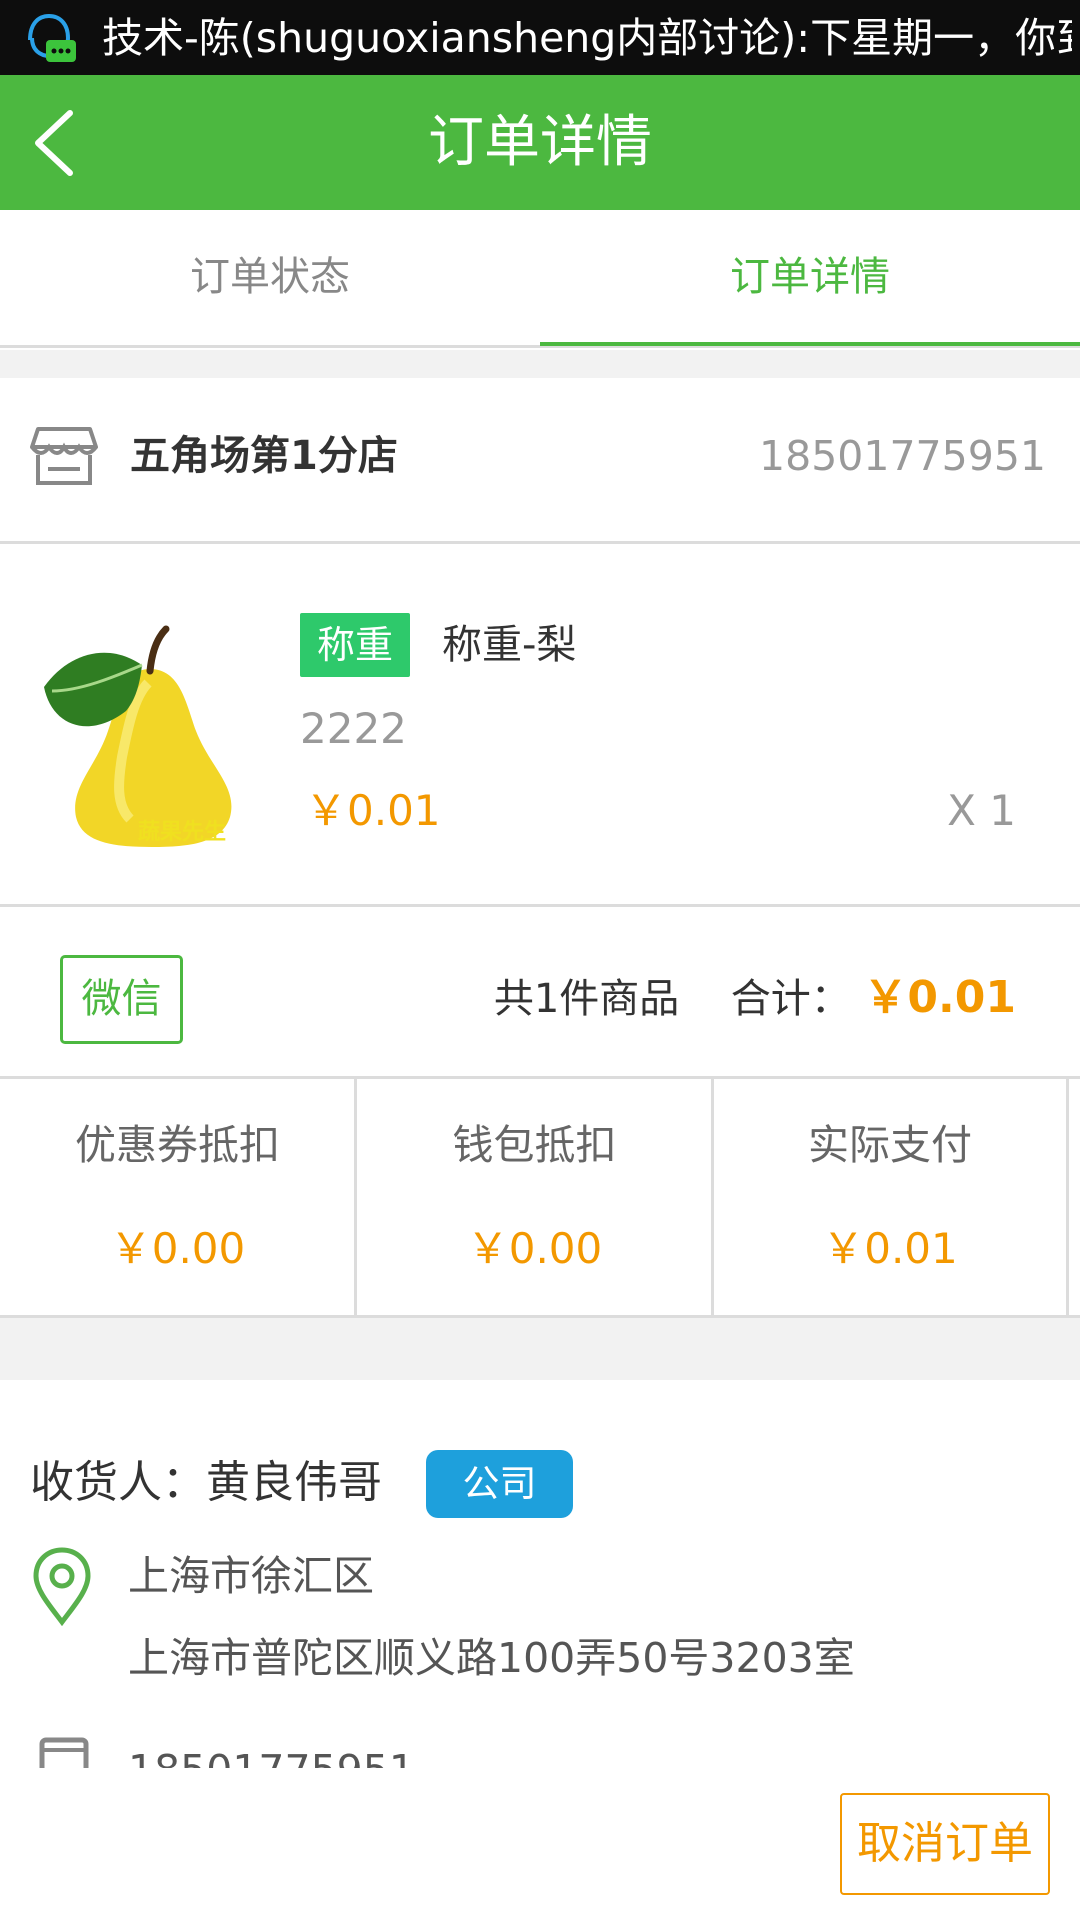 The width and height of the screenshot is (1080, 1920). I want to click on address-type-tag: 公司, so click(499, 1484).